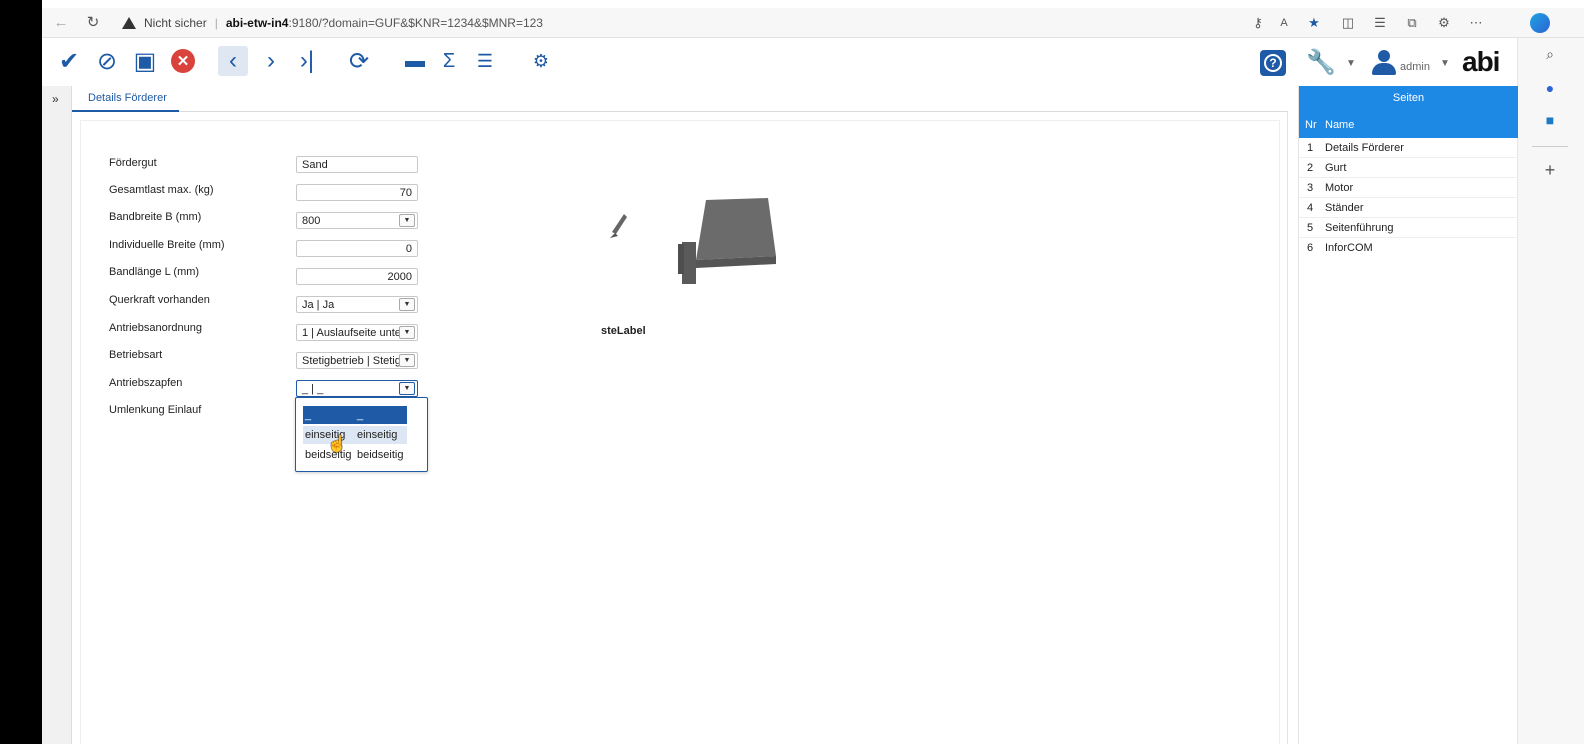  I want to click on security-status: Nicht sicher, so click(175, 23).